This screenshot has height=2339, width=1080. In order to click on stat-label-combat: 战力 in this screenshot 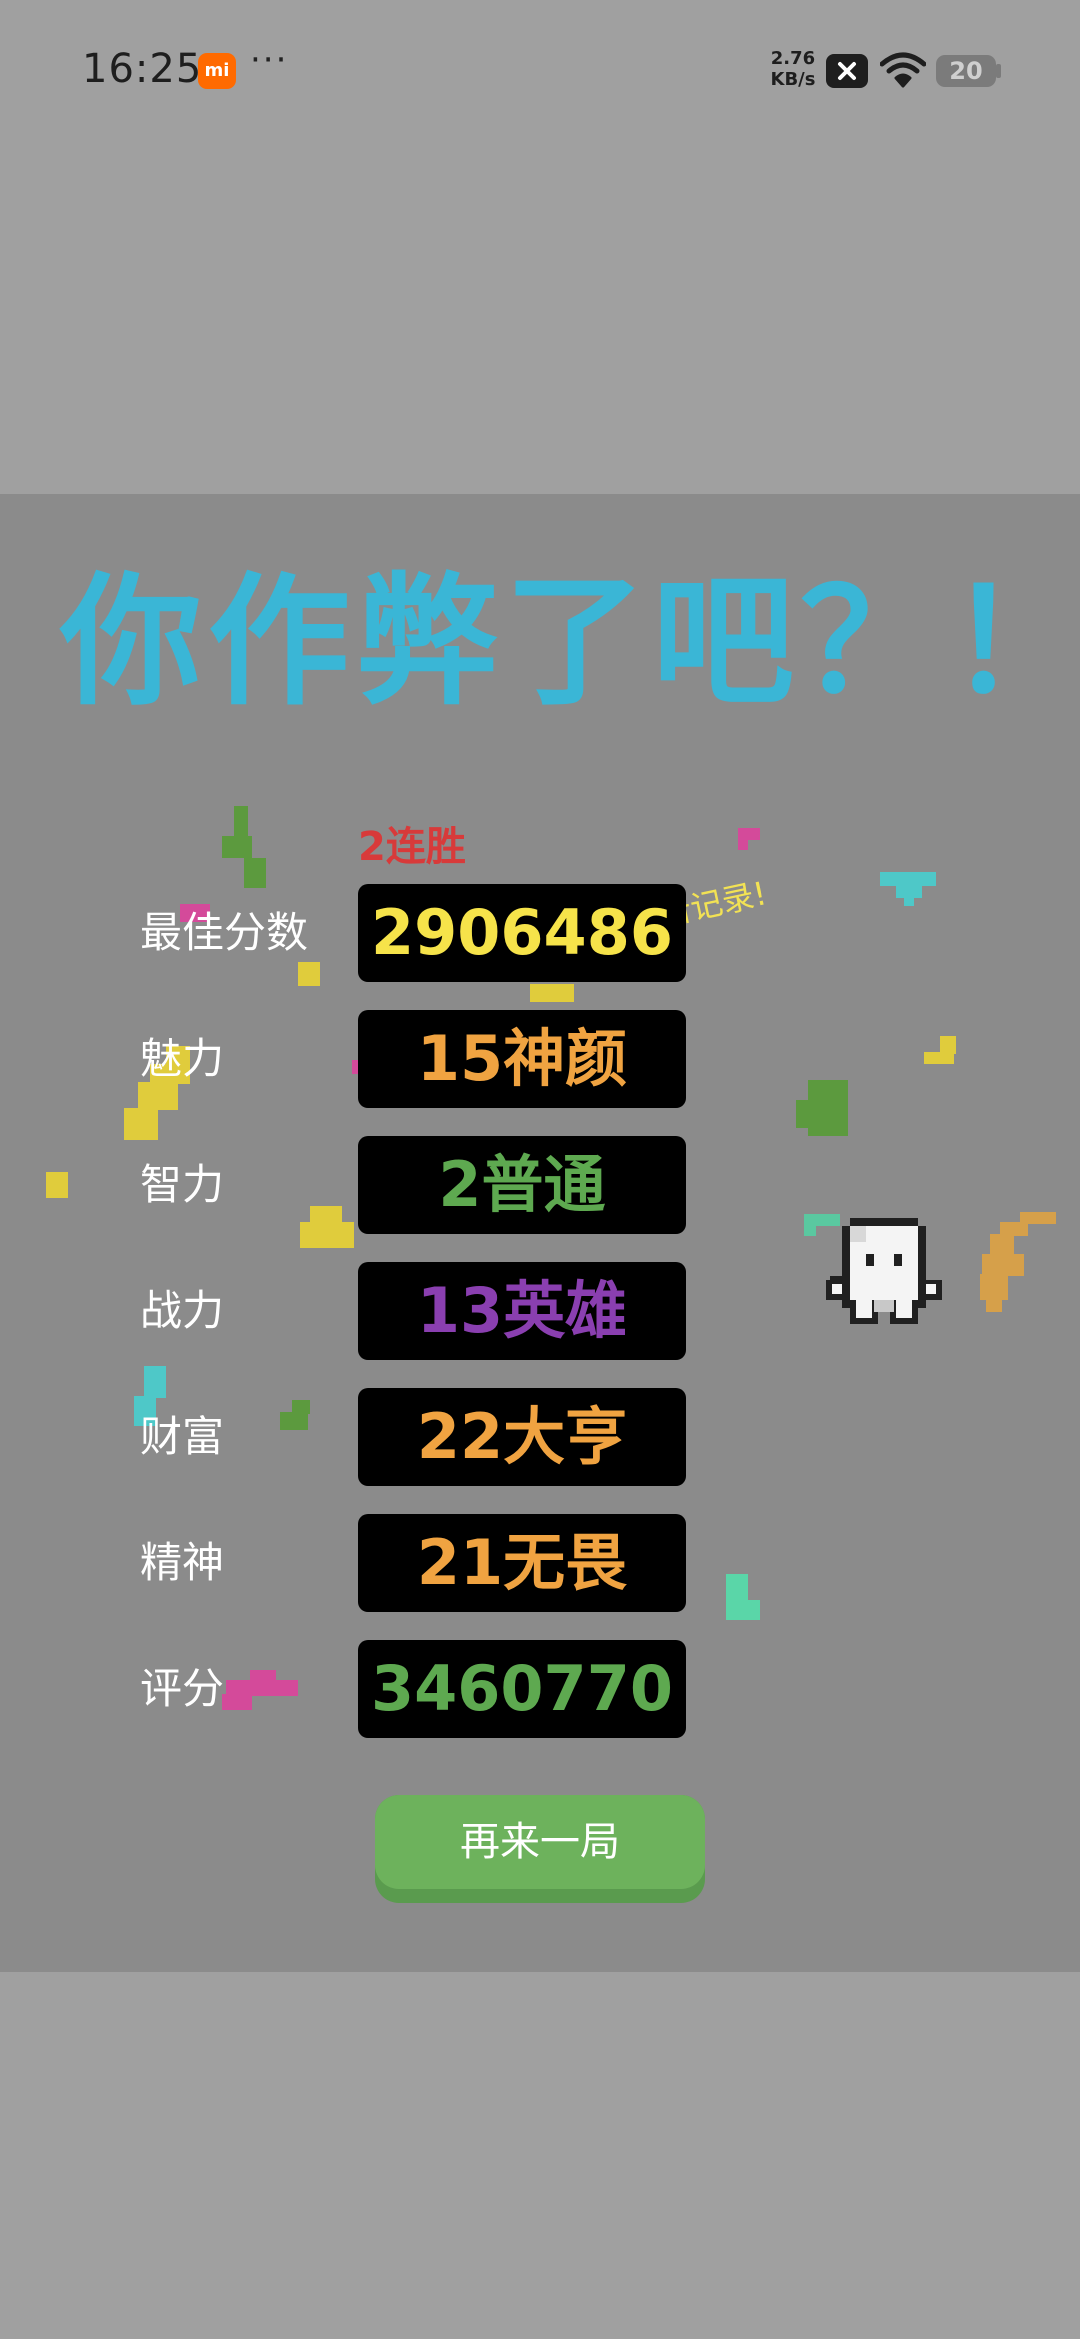, I will do `click(182, 1310)`.